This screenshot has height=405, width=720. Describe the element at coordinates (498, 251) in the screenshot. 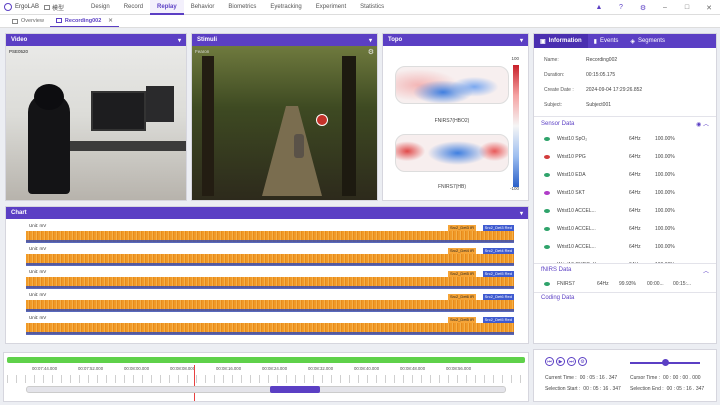

I see `channel-tag-red: Src2_Det4 Red` at that location.